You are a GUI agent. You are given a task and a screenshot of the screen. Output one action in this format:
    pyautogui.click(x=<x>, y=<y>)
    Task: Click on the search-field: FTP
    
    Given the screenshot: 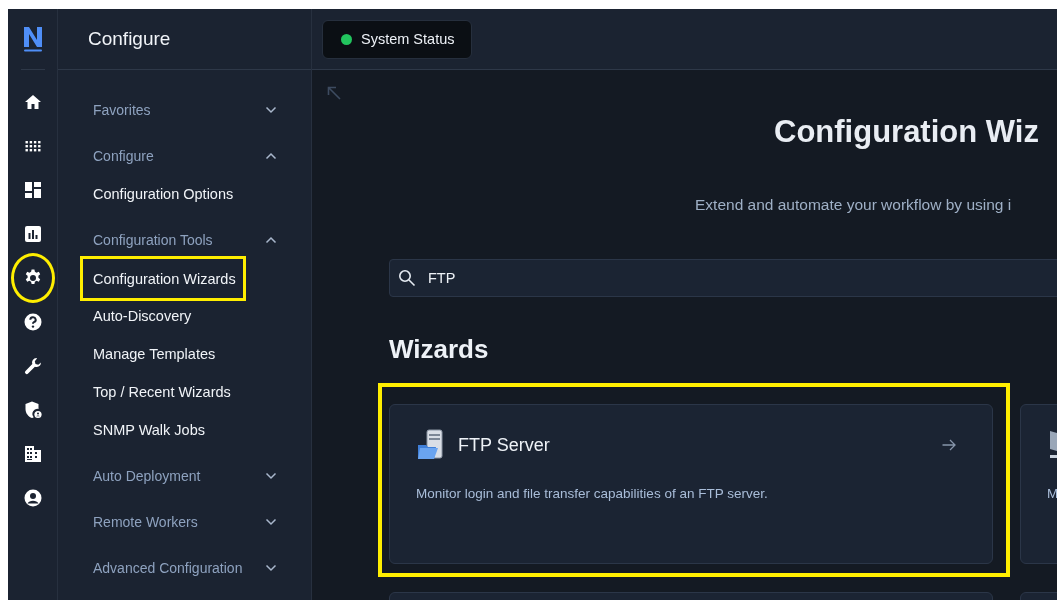 What is the action you would take?
    pyautogui.click(x=723, y=278)
    